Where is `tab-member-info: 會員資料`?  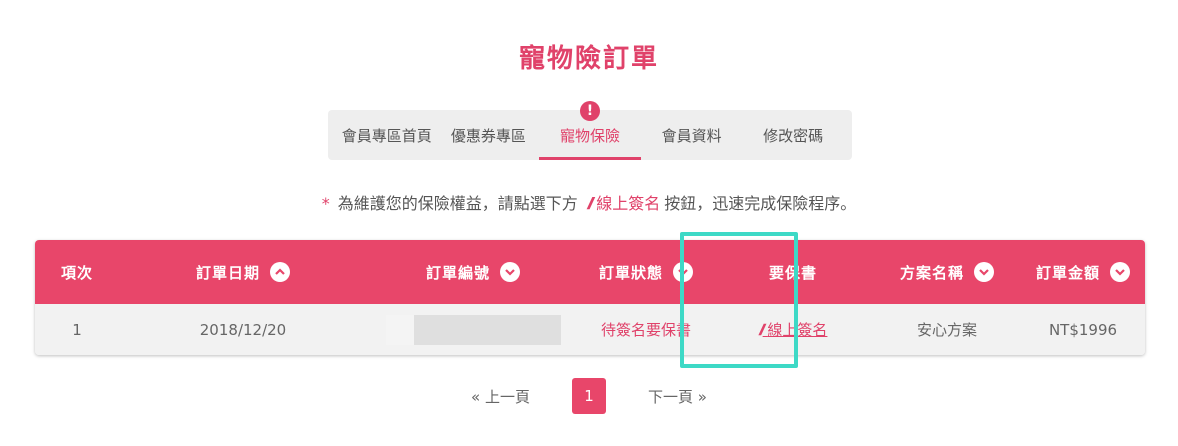
tab-member-info: 會員資料 is located at coordinates (692, 135).